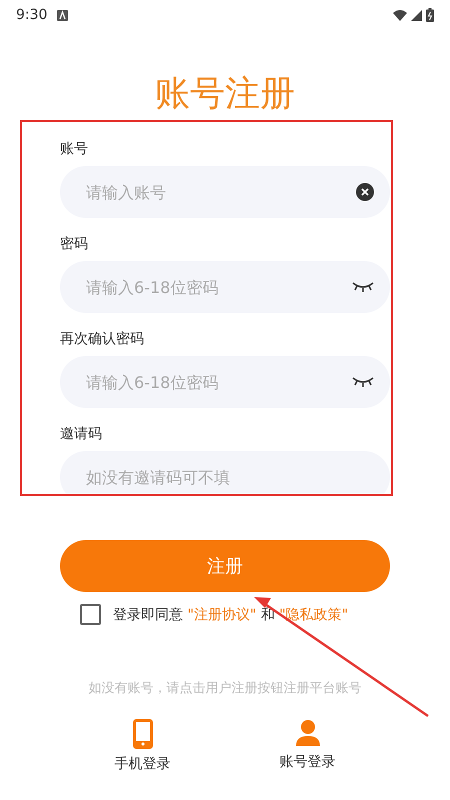 The image size is (450, 800). I want to click on agreement-link: "隐私政策", so click(313, 614).